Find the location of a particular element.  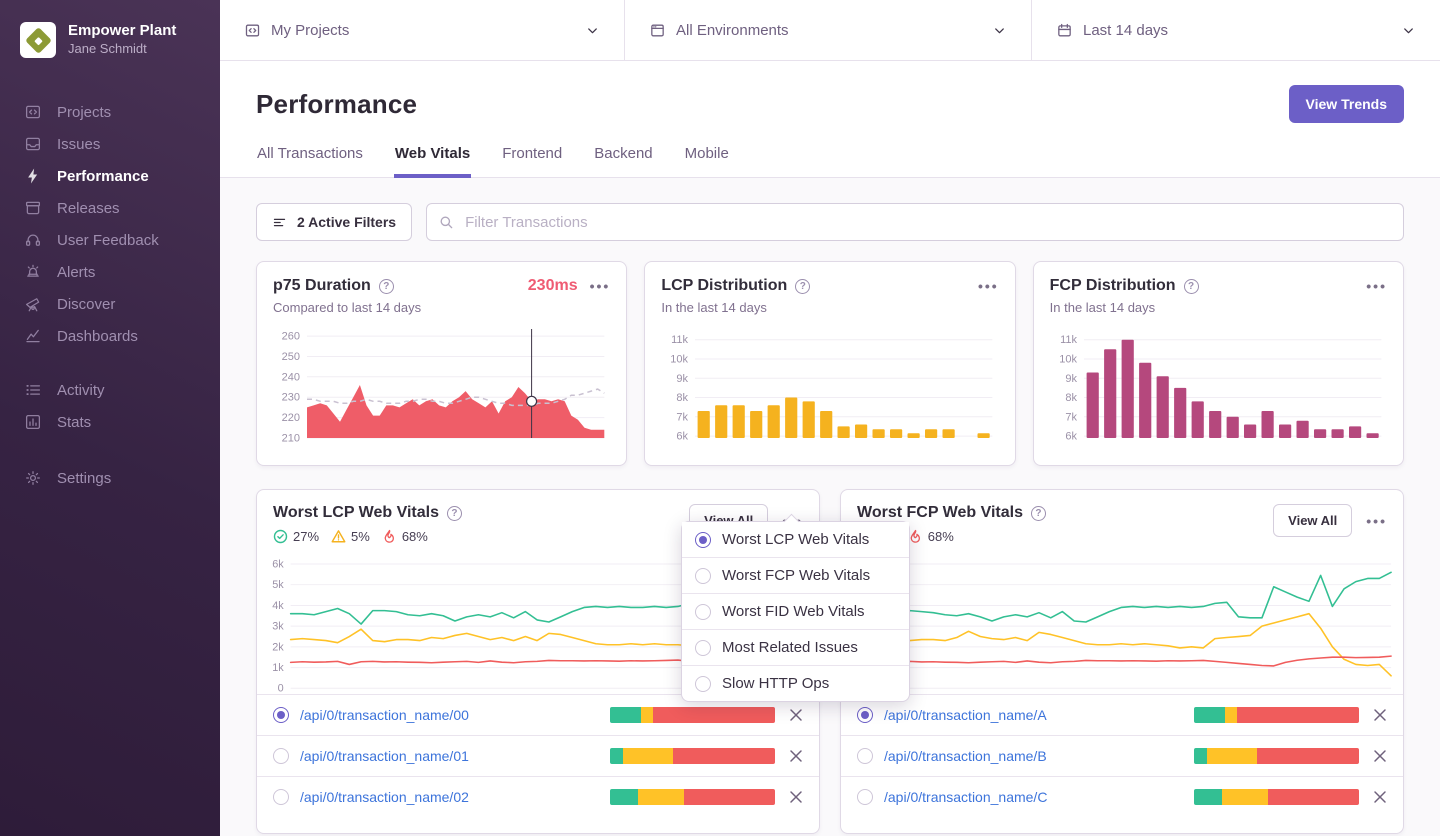

menu-item-worst-fcp: Worst FCP Web Vitals is located at coordinates (795, 575).